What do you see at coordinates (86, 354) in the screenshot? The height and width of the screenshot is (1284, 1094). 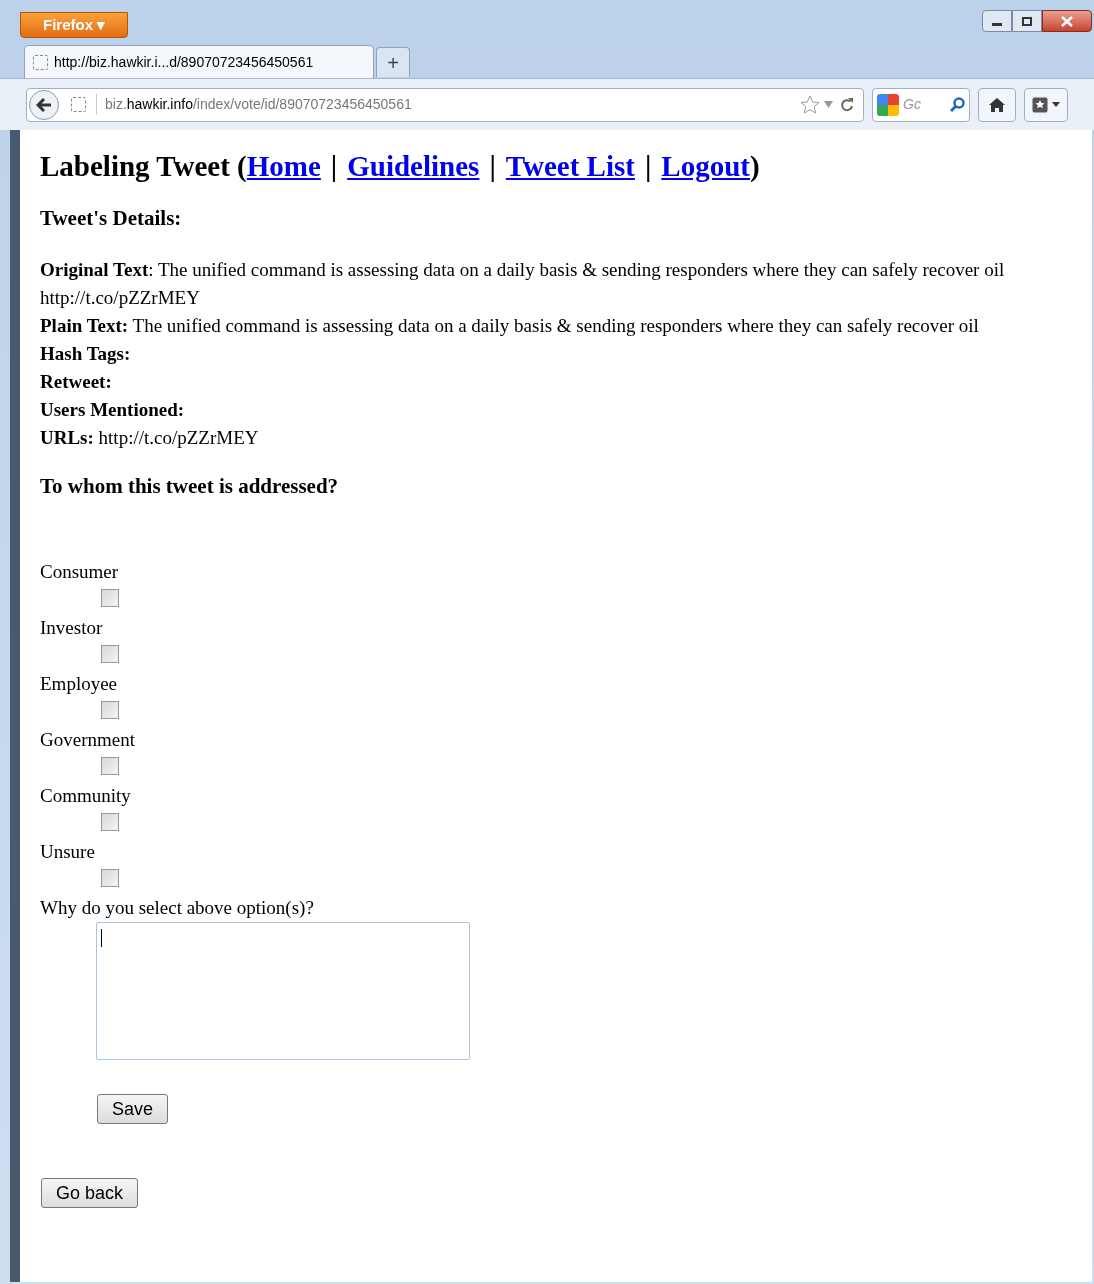 I see `detail-line: Hash Tags:` at bounding box center [86, 354].